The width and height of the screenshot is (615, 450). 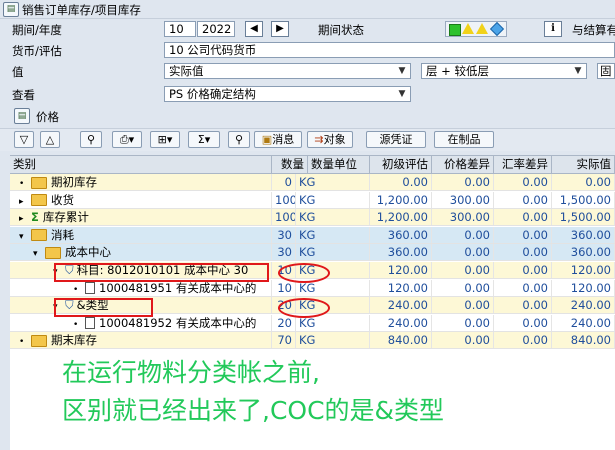 I want to click on source-doc-button: 源凭证, so click(x=396, y=139).